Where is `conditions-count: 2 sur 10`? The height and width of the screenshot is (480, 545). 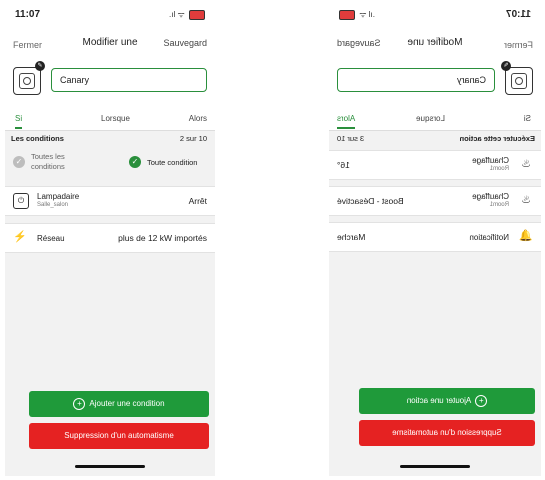
conditions-count: 2 sur 10 is located at coordinates (193, 138).